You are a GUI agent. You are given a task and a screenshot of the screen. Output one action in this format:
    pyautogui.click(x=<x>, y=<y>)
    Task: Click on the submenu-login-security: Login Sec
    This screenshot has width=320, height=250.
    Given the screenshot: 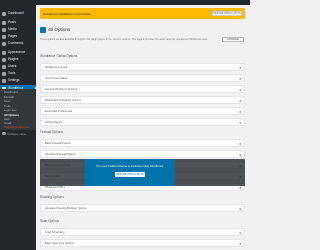 What is the action you would take?
    pyautogui.click(x=10, y=110)
    